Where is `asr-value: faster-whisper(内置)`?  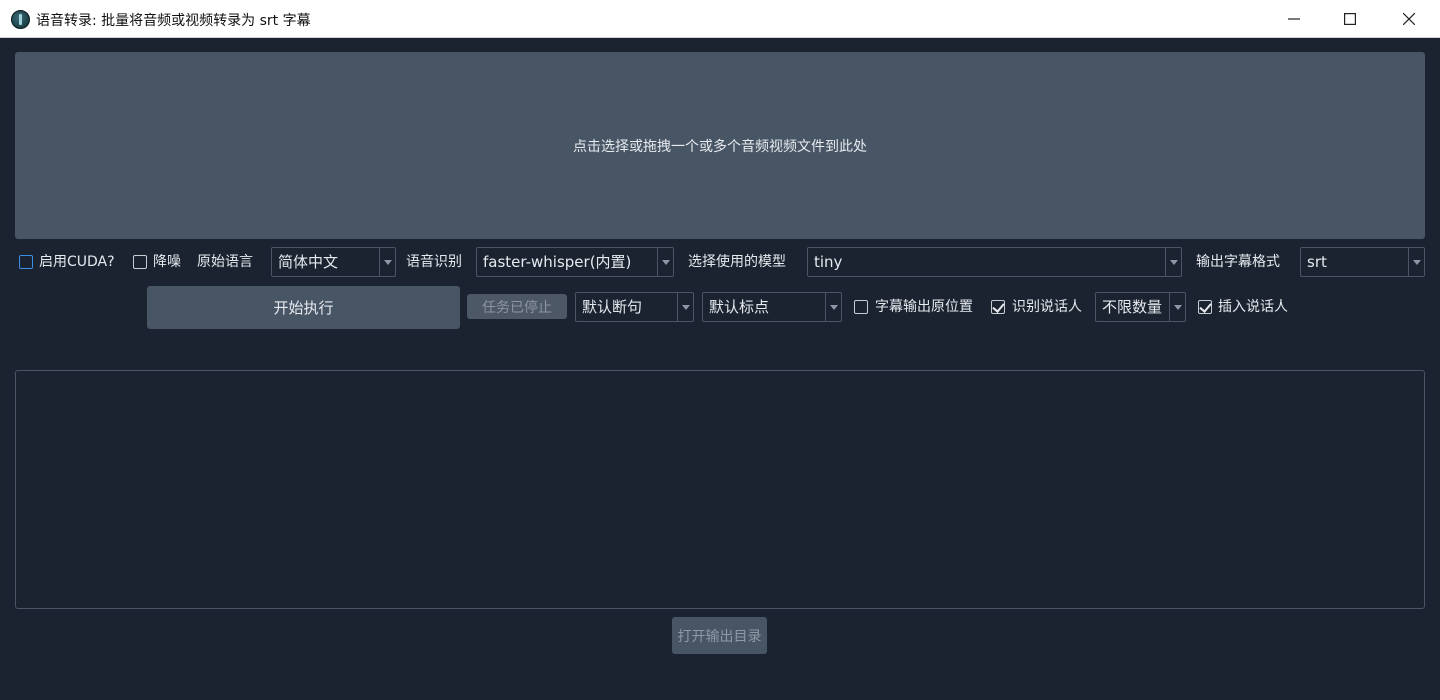 asr-value: faster-whisper(内置) is located at coordinates (557, 262).